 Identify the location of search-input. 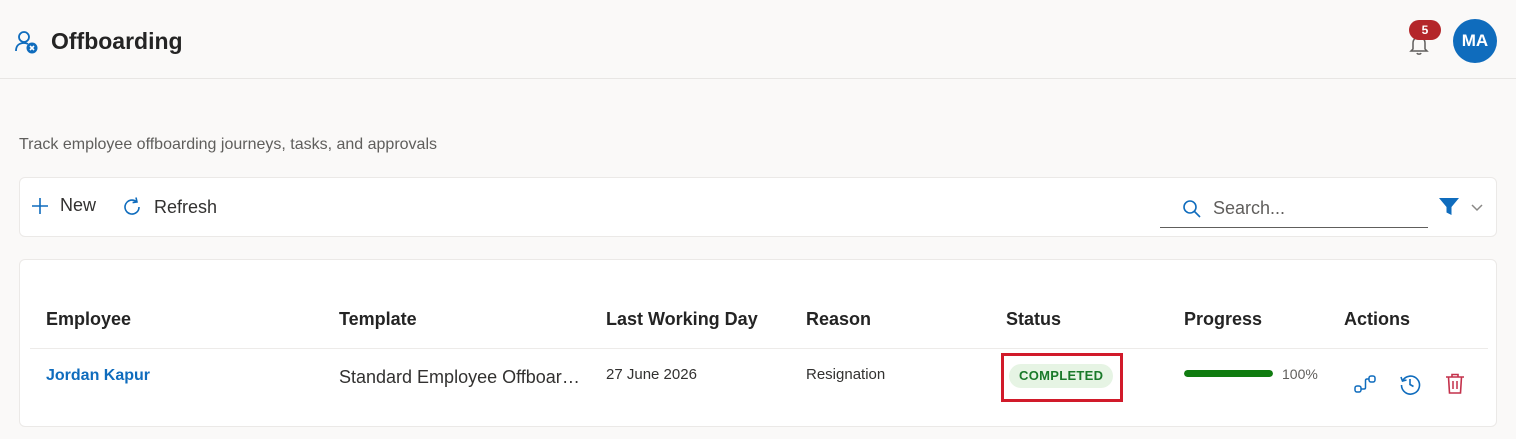
(1313, 208).